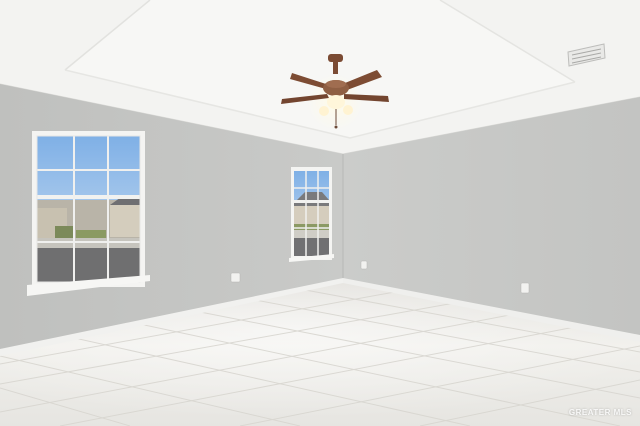  What do you see at coordinates (88, 213) in the screenshot?
I see `left-window` at bounding box center [88, 213].